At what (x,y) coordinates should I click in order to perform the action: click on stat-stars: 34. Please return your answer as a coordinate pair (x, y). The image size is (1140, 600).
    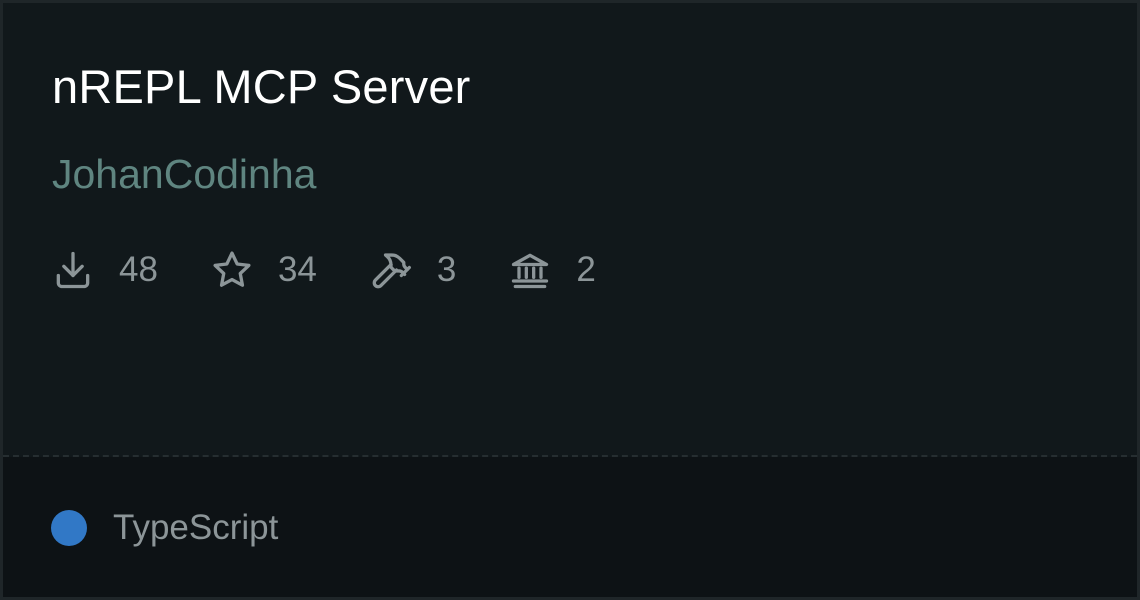
    Looking at the image, I should click on (263, 270).